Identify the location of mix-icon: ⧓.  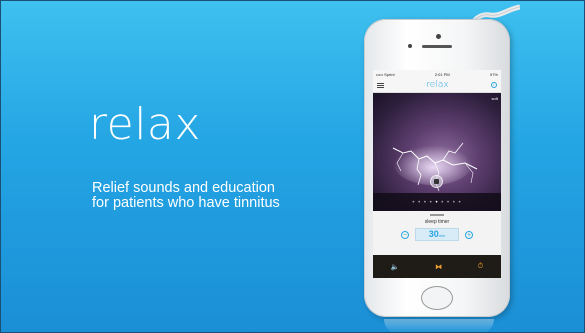
(438, 267).